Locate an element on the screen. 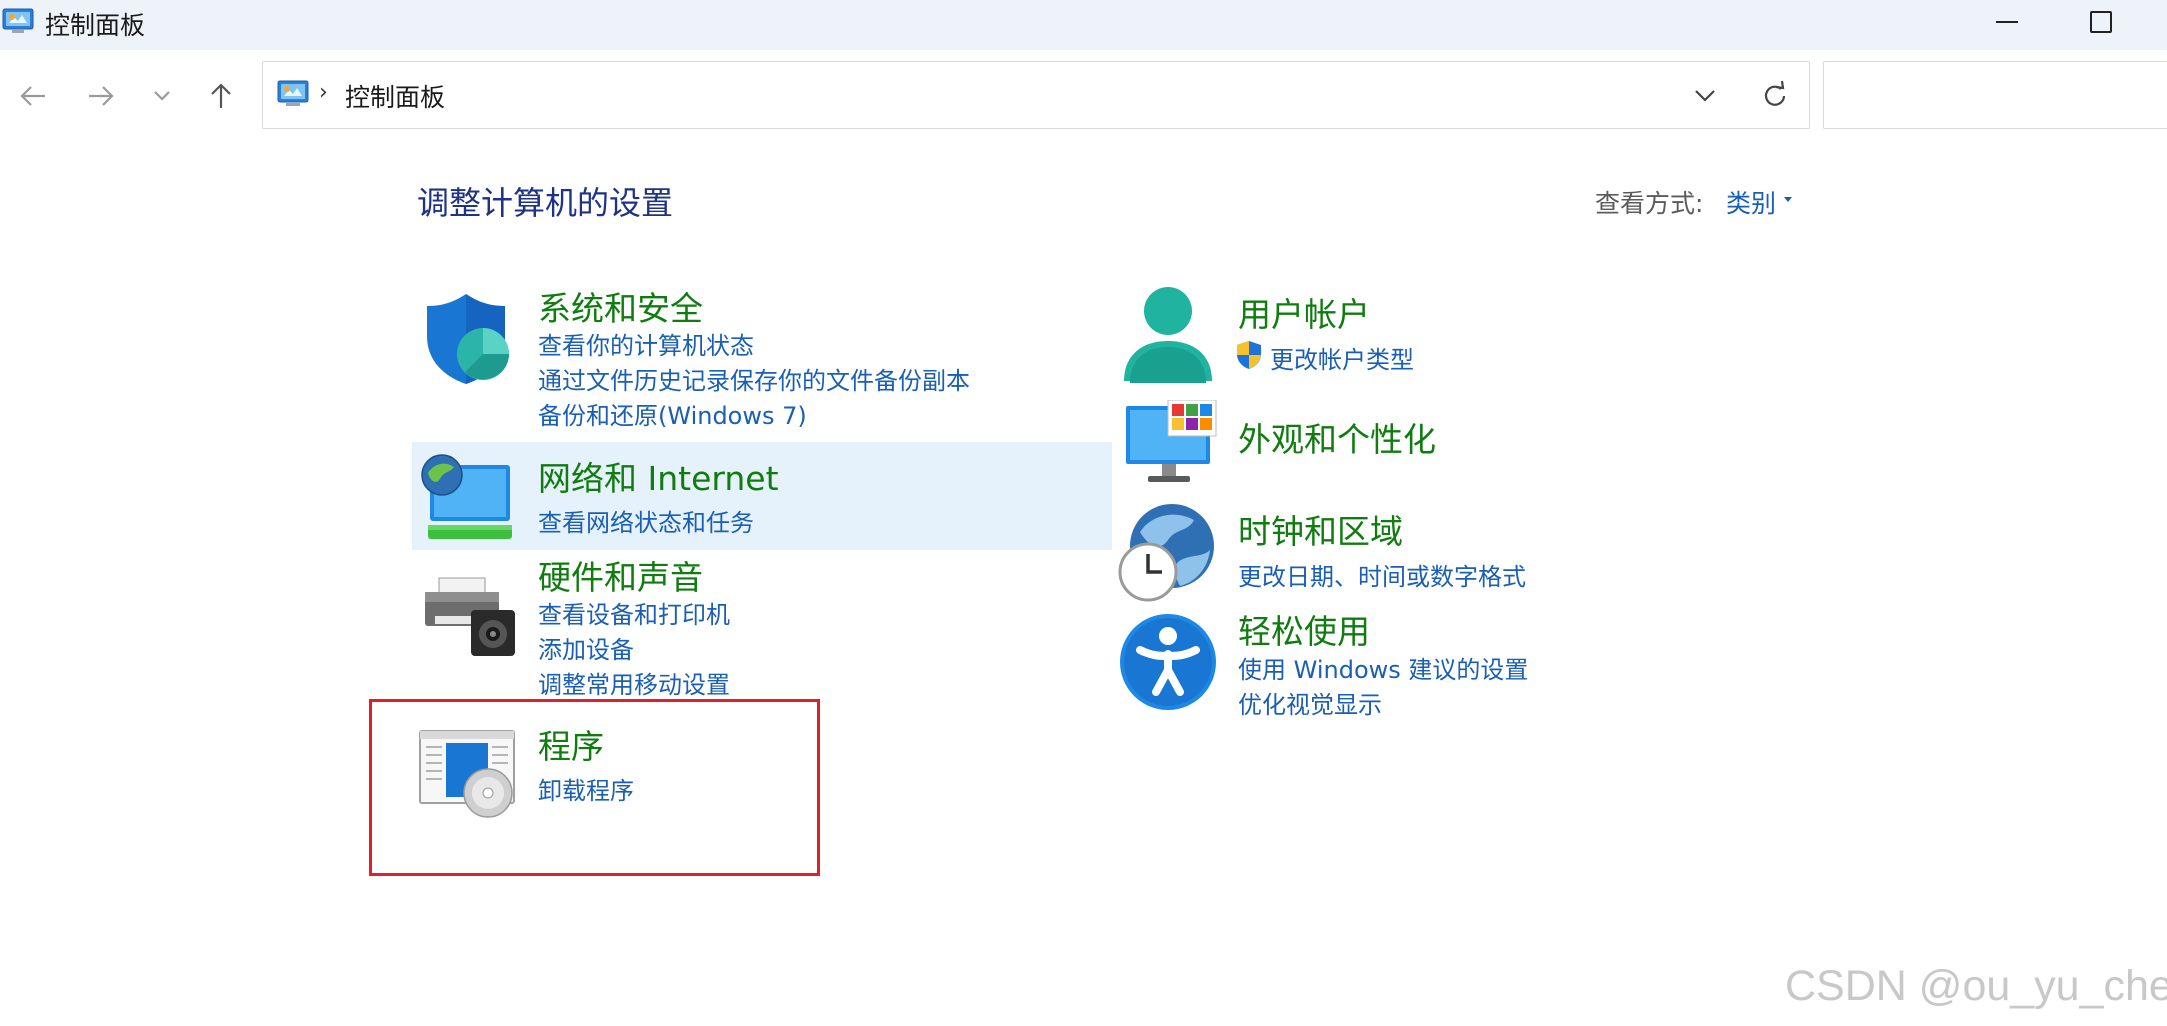 This screenshot has width=2167, height=1026. highlight-annotation-box is located at coordinates (594, 787).